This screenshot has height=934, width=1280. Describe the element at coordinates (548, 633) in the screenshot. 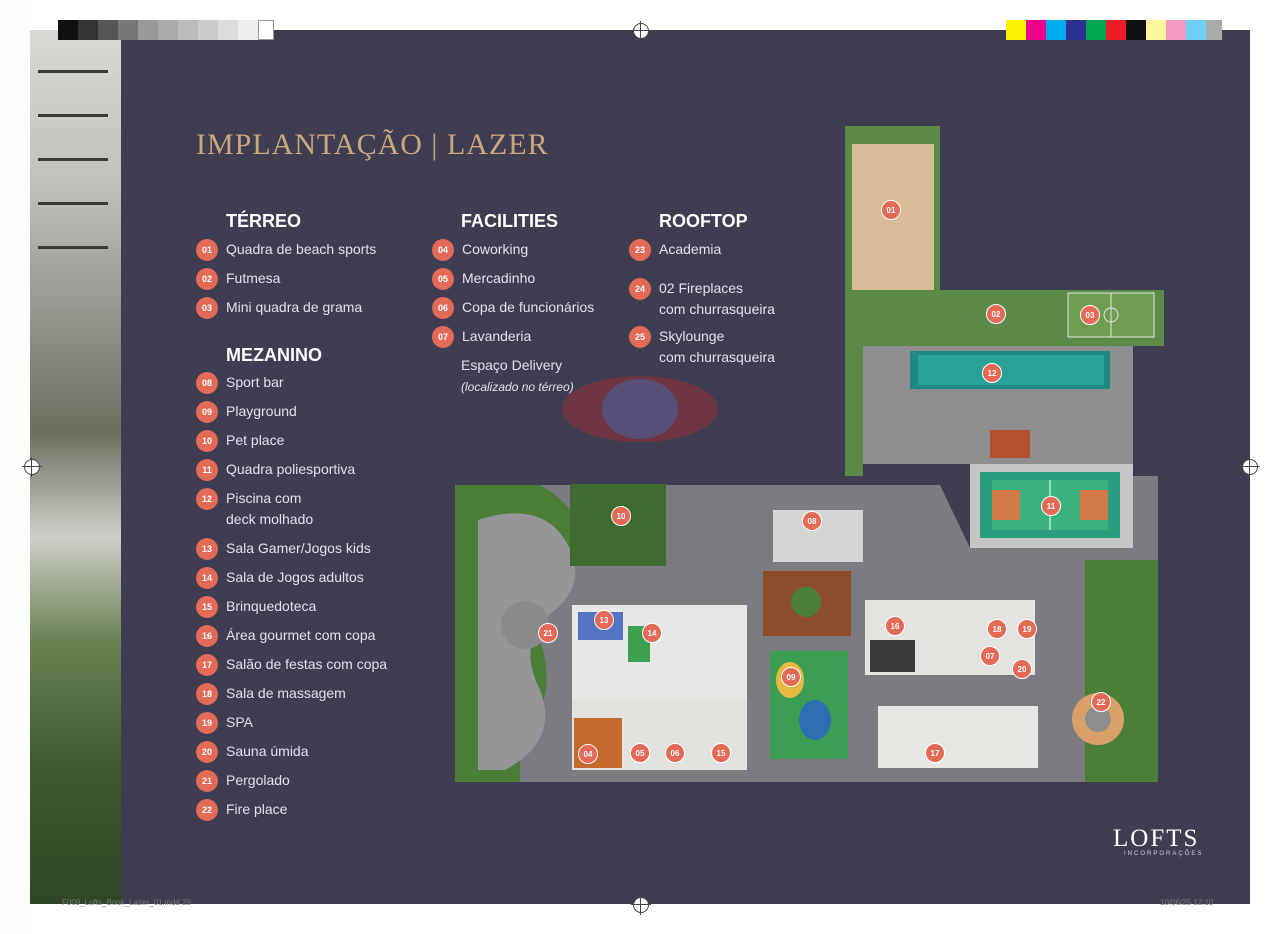

I see `plan-marker: 21` at that location.